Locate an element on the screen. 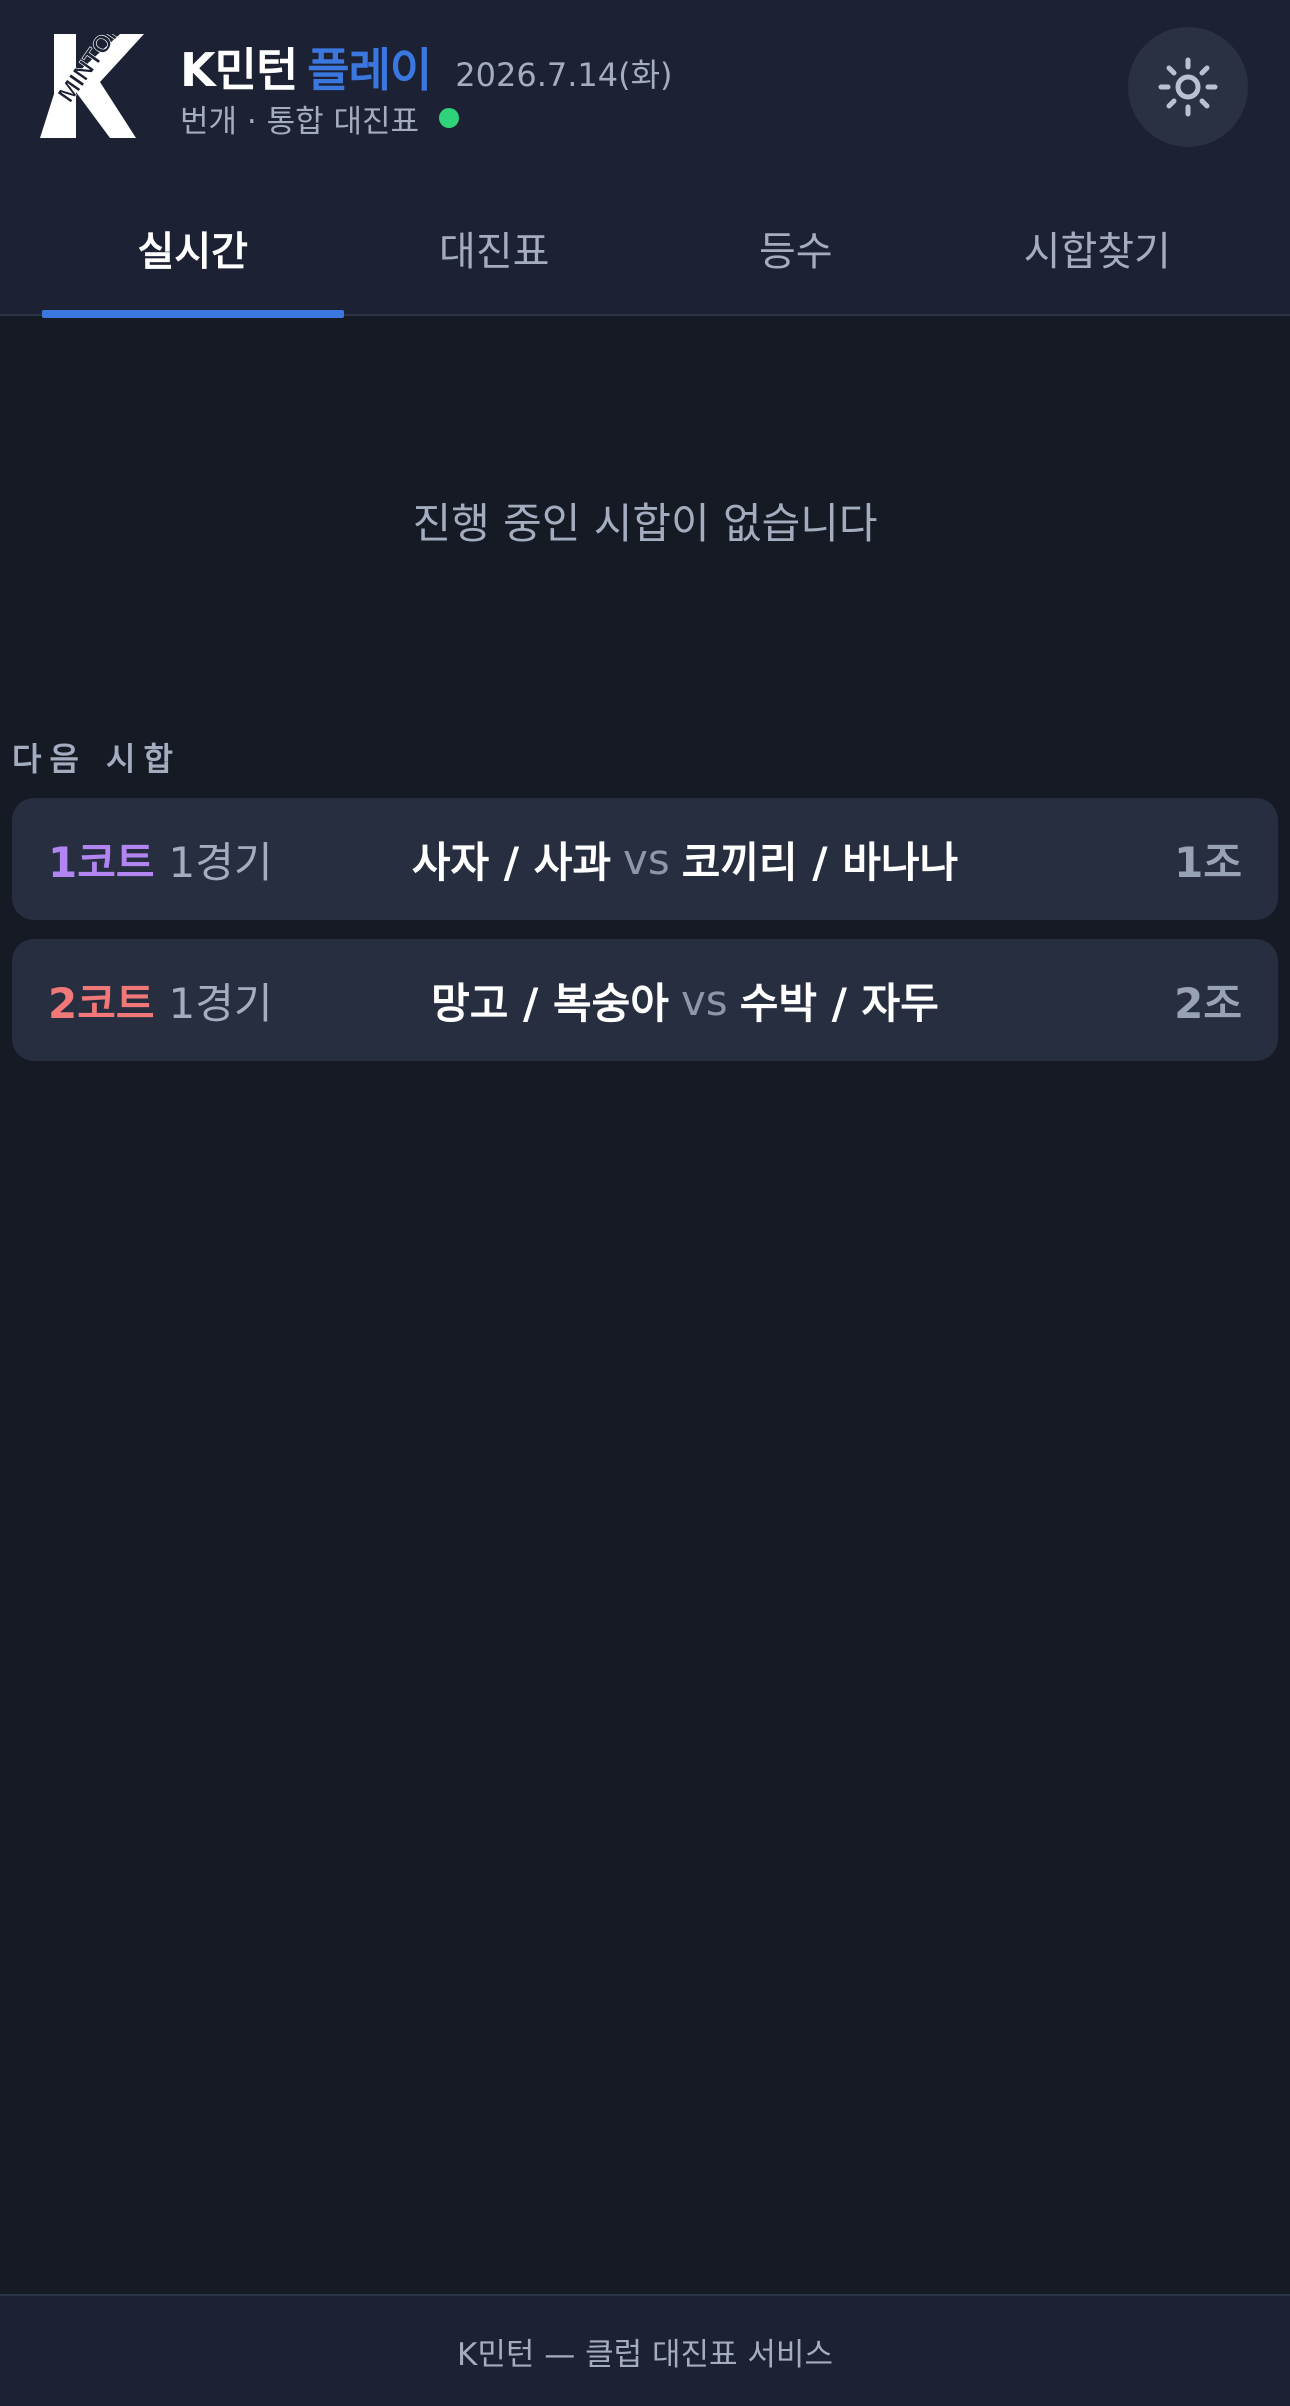  match-court-info: 2코트 1경기 is located at coordinates (160, 1000).